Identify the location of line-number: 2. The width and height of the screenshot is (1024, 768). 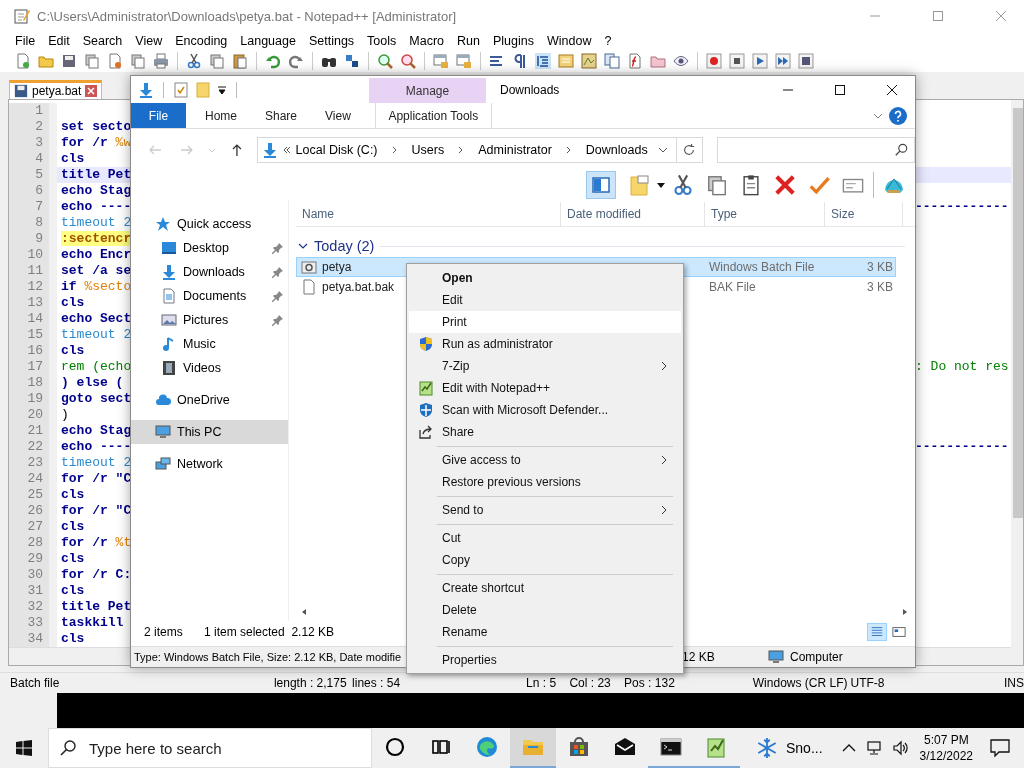
(33, 127).